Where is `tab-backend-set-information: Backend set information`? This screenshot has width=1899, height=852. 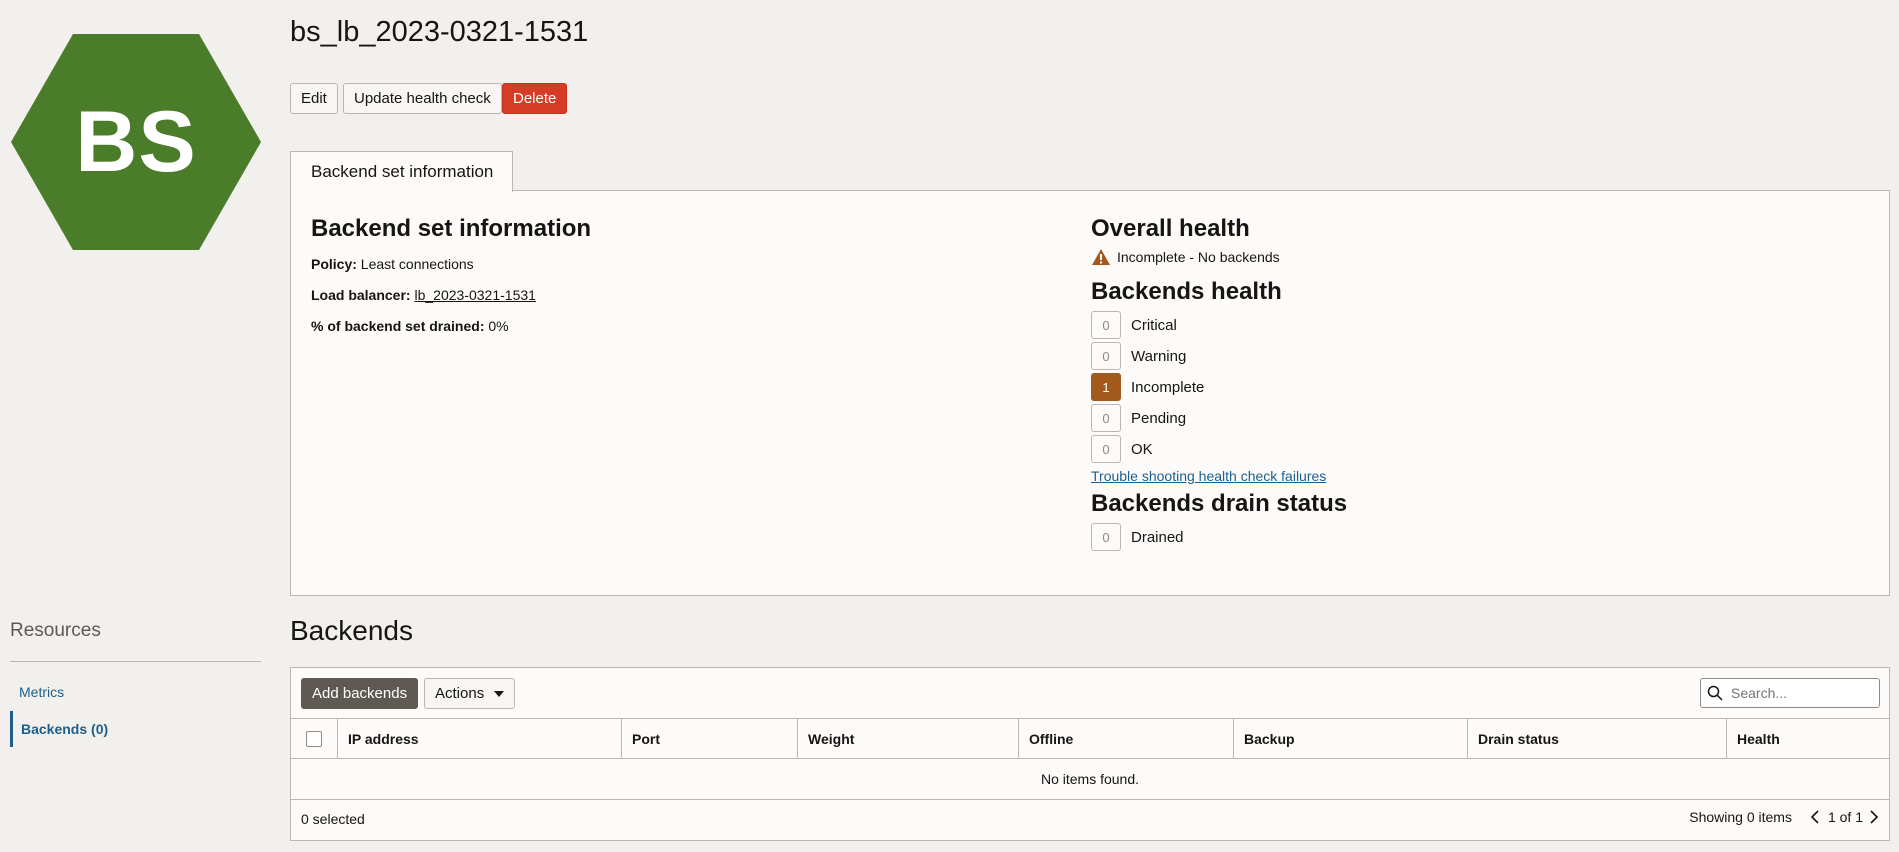
tab-backend-set-information: Backend set information is located at coordinates (401, 171).